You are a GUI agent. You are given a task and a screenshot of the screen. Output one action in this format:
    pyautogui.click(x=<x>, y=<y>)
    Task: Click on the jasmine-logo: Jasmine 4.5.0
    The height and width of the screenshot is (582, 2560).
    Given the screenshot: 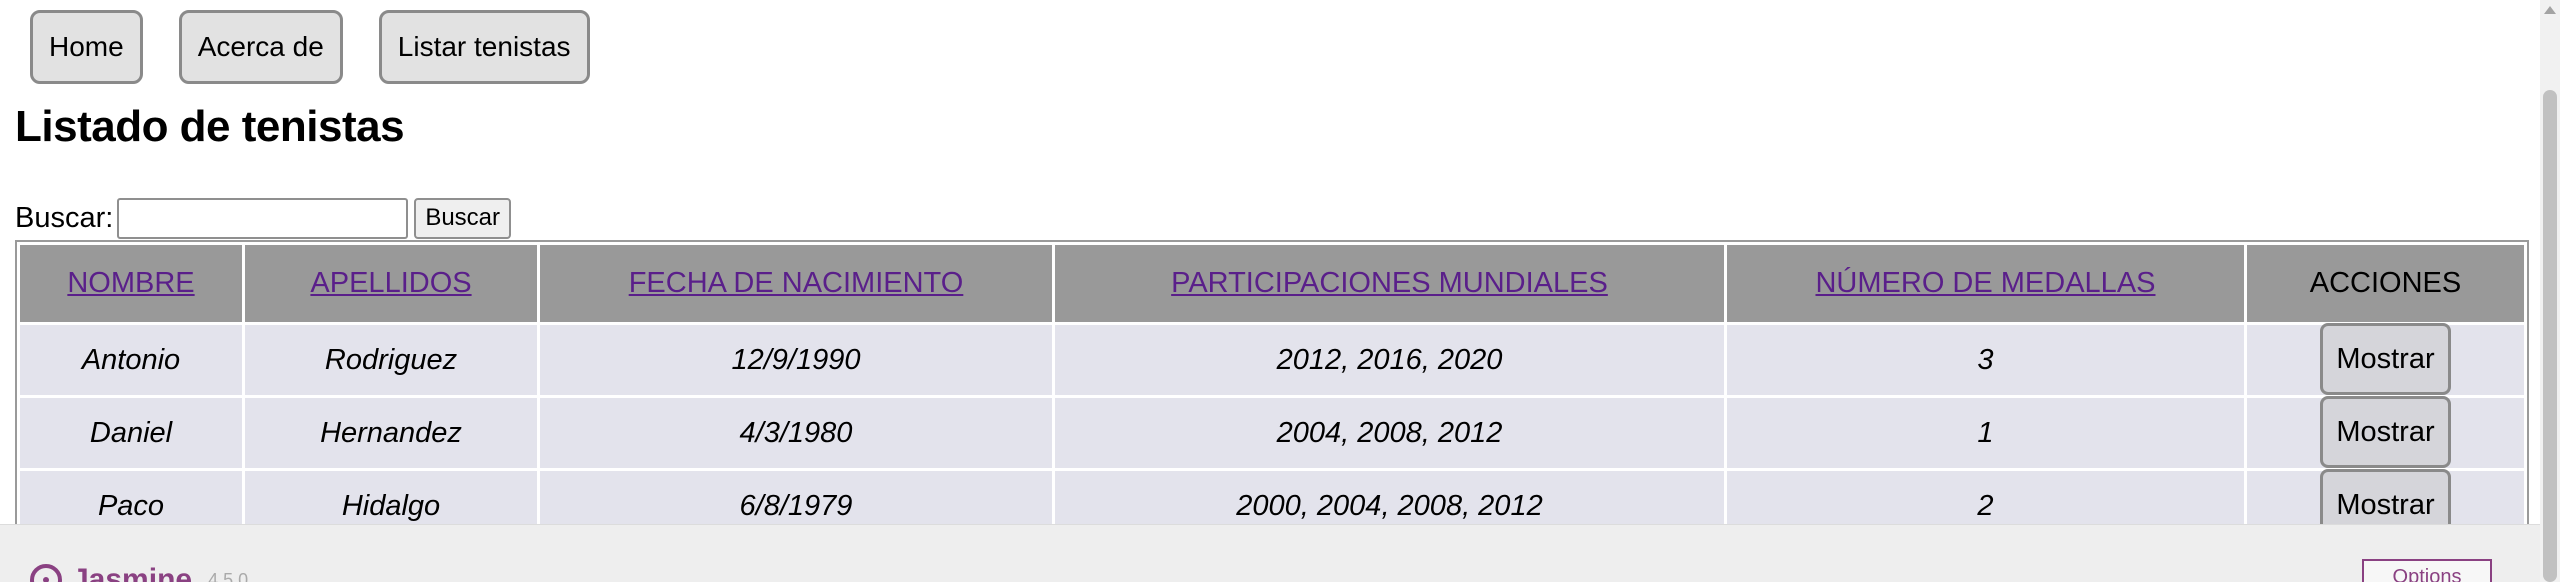 What is the action you would take?
    pyautogui.click(x=139, y=572)
    